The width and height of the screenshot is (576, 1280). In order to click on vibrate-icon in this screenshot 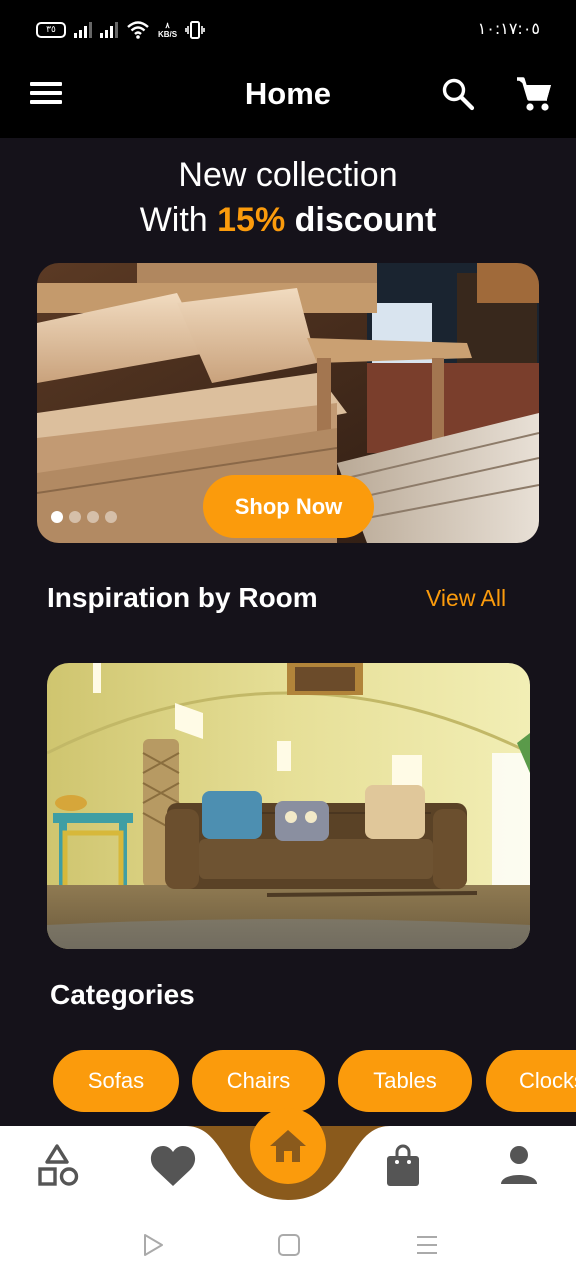, I will do `click(195, 30)`.